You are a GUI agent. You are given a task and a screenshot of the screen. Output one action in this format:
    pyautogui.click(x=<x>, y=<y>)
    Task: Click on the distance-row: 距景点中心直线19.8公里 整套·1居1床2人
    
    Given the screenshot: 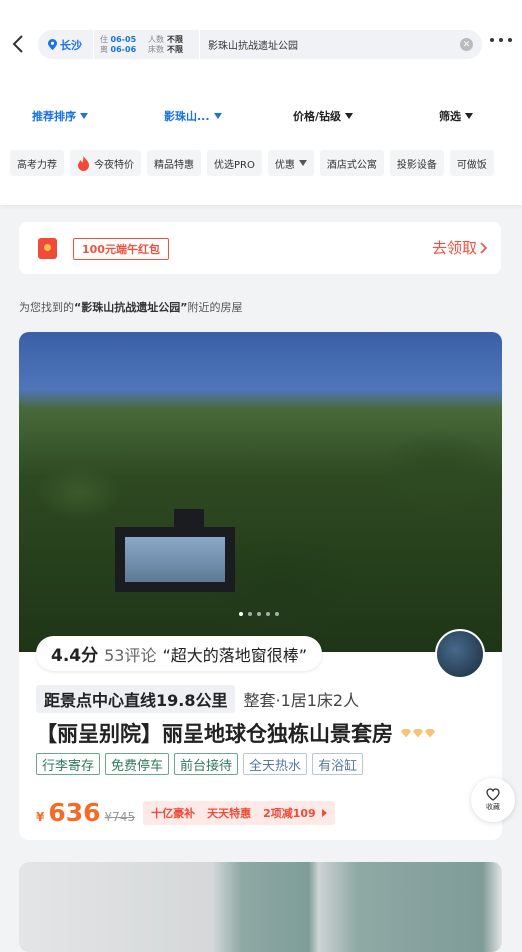 What is the action you would take?
    pyautogui.click(x=198, y=699)
    